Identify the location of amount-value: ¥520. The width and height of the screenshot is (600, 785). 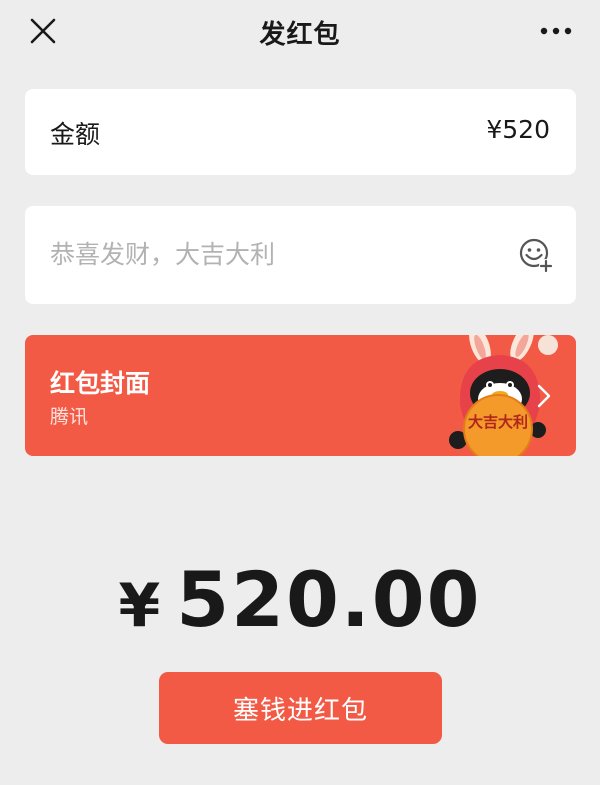
(518, 129).